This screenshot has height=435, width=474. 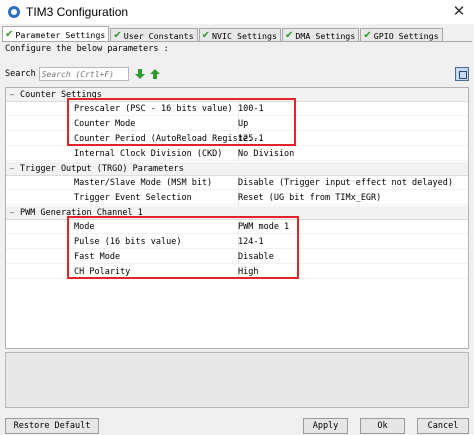 I want to click on tab-divider, so click(x=237, y=41).